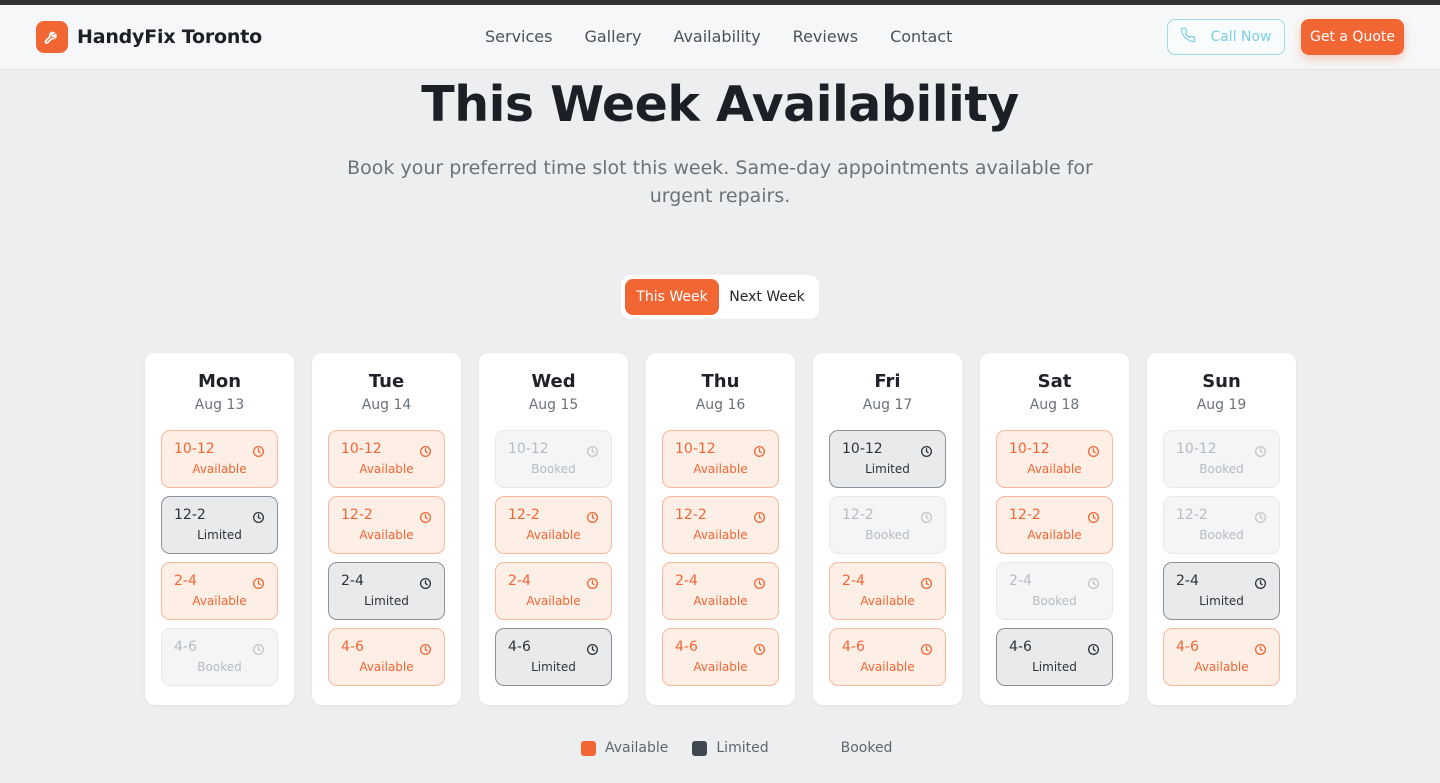 This screenshot has height=783, width=1440. I want to click on legend-item-available: Available, so click(624, 748).